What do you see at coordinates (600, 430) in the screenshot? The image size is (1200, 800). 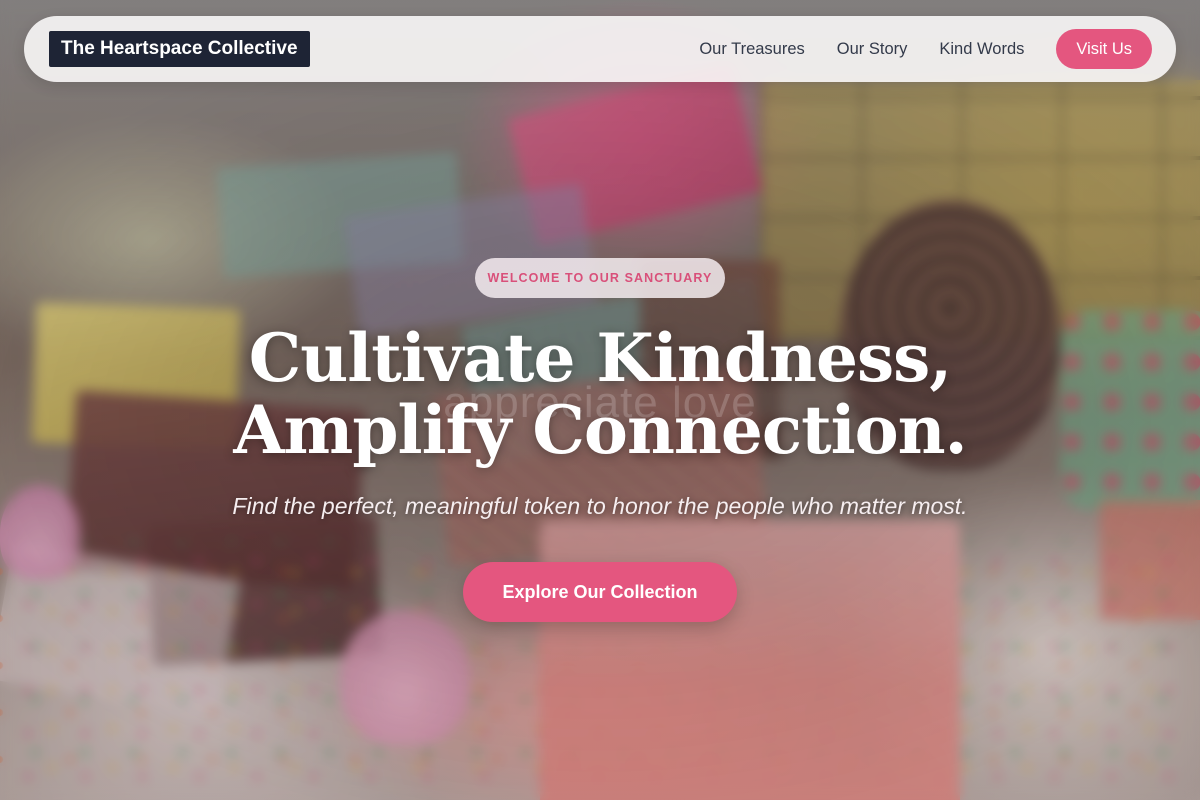 I see `hero-headline-line-2: Amplify Connection.` at bounding box center [600, 430].